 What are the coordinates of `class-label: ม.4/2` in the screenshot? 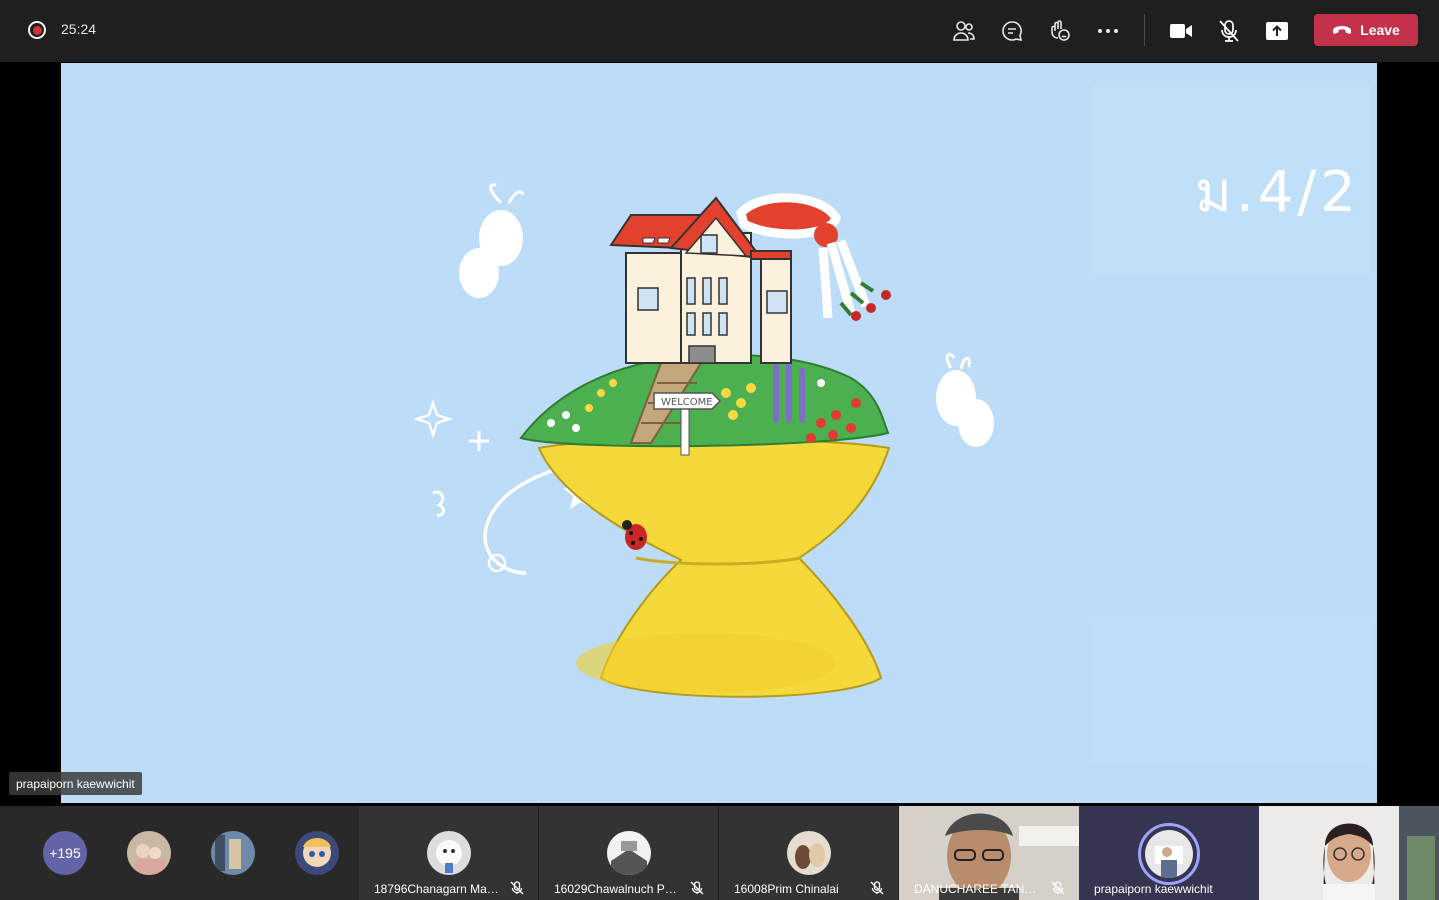 It's located at (1277, 192).